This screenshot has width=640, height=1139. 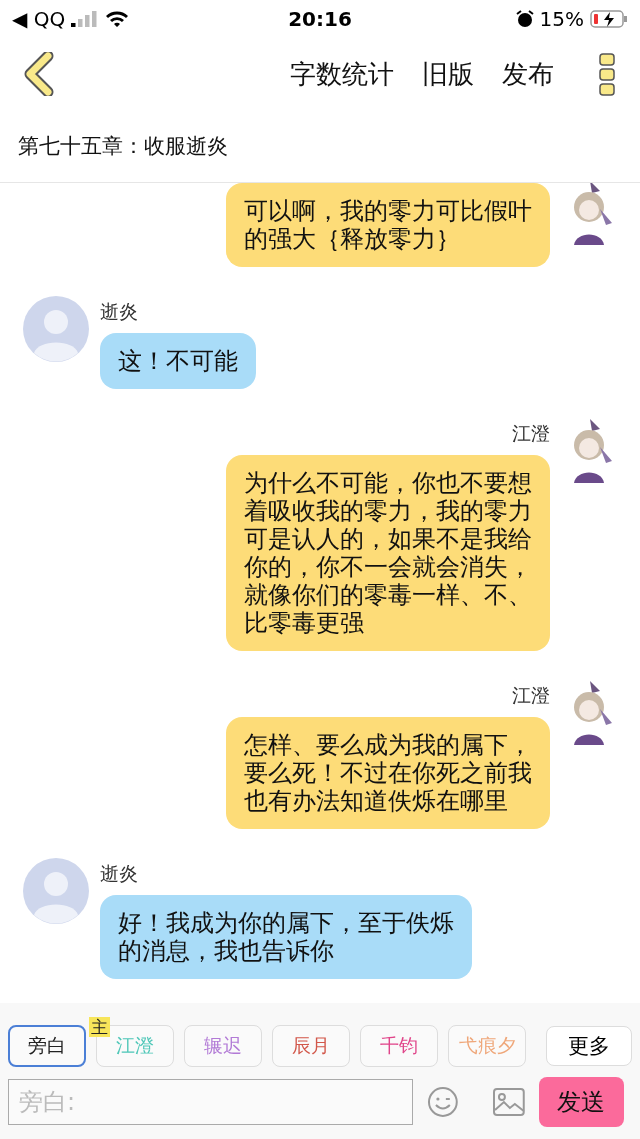 What do you see at coordinates (211, 1102) in the screenshot?
I see `input-field: 旁白:` at bounding box center [211, 1102].